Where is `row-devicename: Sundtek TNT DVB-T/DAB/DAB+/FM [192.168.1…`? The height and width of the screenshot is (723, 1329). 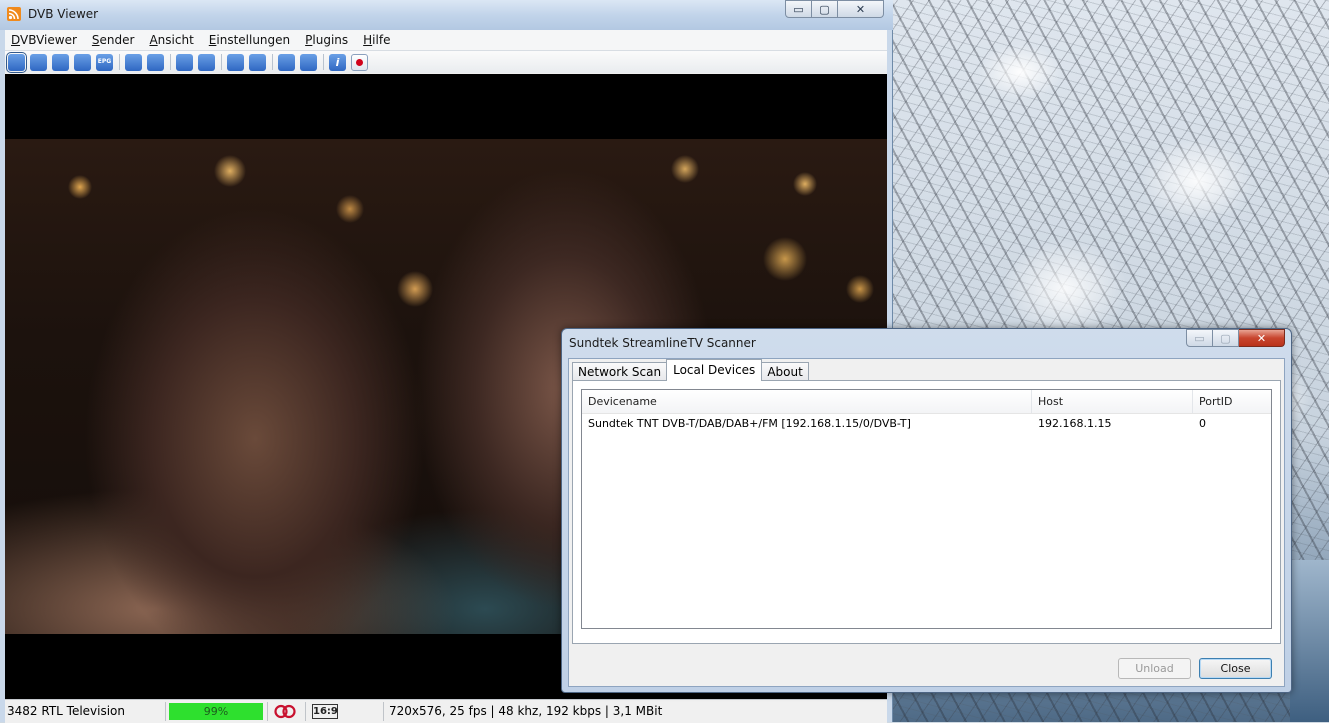
row-devicename: Sundtek TNT DVB-T/DAB/DAB+/FM [192.168.1… is located at coordinates (749, 423).